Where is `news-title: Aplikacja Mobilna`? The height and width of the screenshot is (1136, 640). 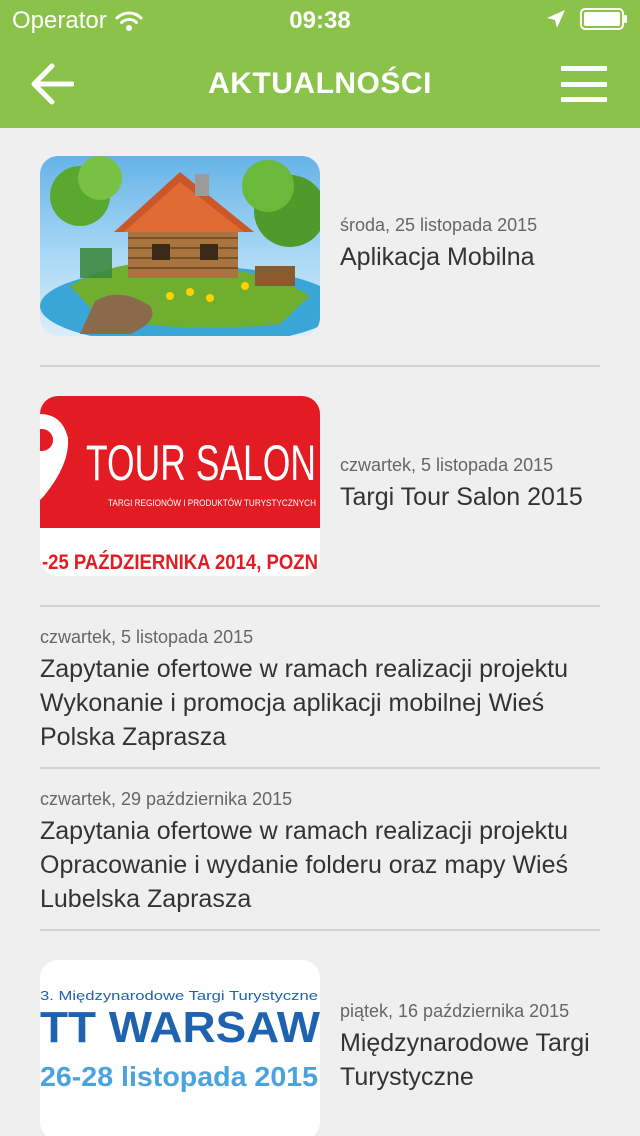
news-title: Aplikacja Mobilna is located at coordinates (437, 257).